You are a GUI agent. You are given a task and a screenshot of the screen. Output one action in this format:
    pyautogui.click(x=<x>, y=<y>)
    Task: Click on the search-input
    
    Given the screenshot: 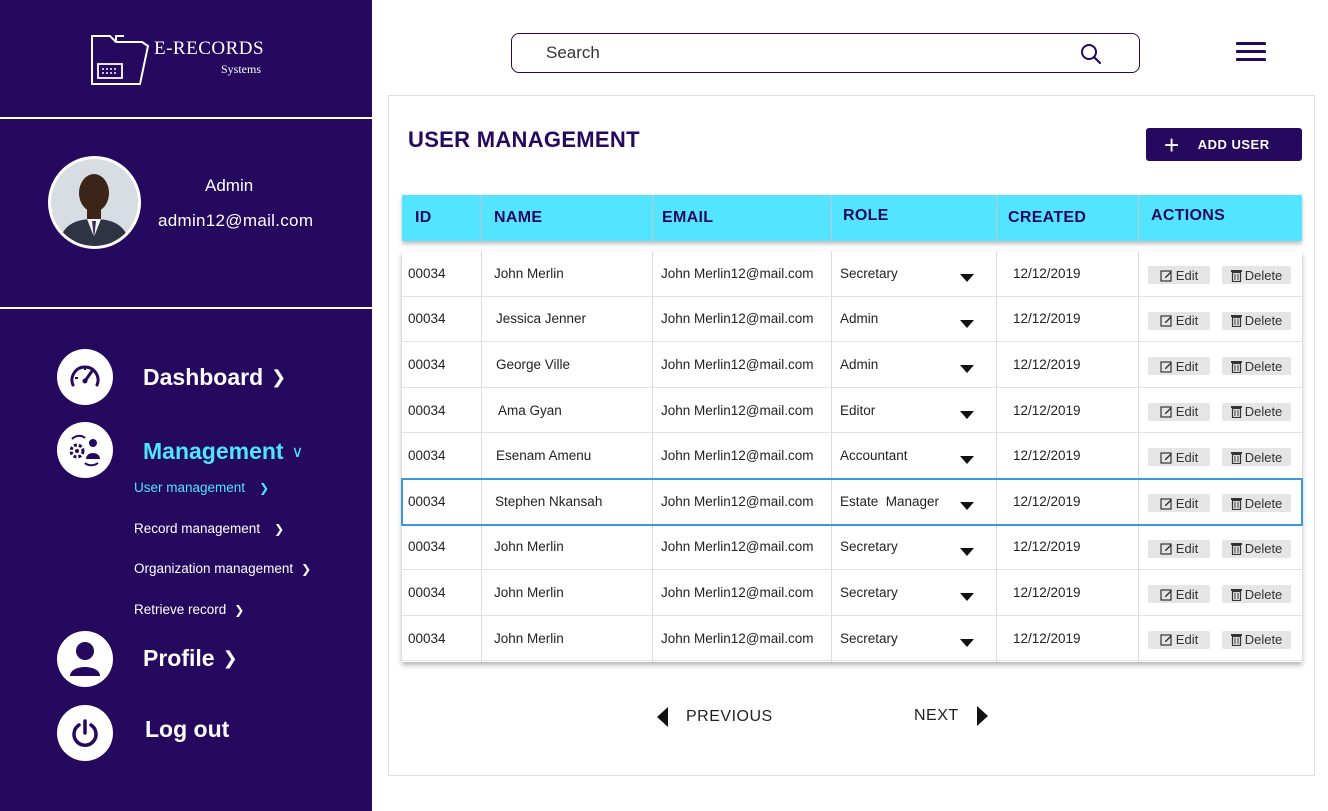 What is the action you would take?
    pyautogui.click(x=806, y=53)
    